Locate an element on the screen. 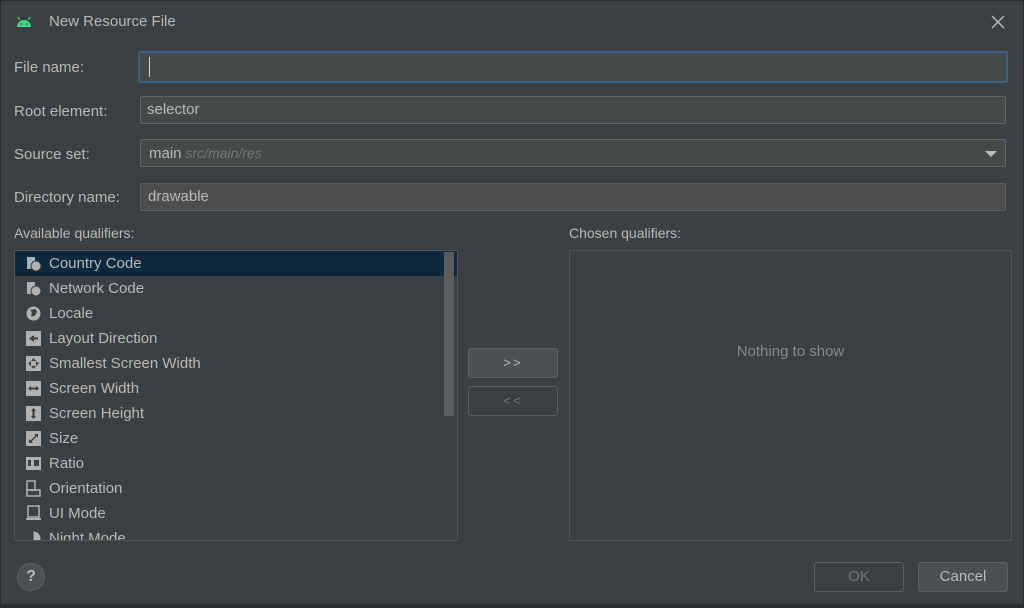  ratio-icon is located at coordinates (33, 463).